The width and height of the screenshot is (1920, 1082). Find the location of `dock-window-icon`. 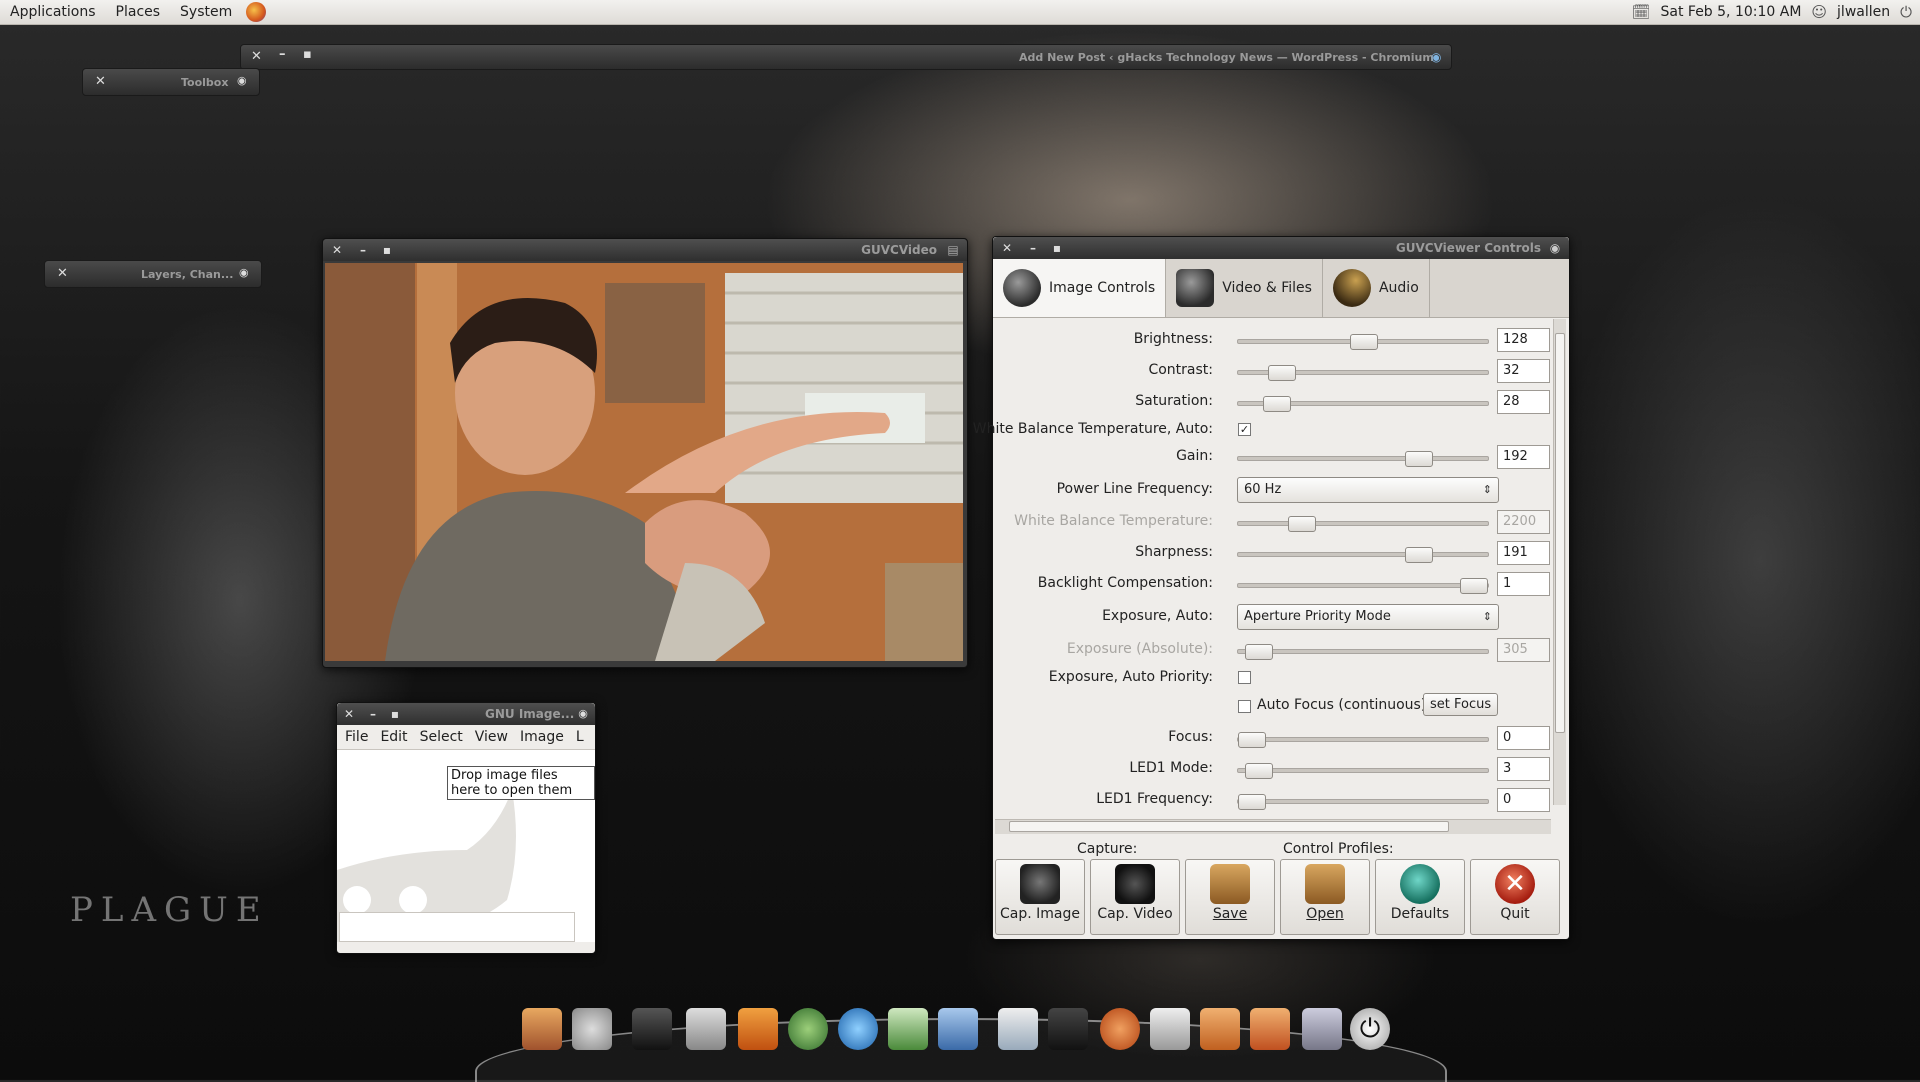

dock-window-icon is located at coordinates (1018, 1029).